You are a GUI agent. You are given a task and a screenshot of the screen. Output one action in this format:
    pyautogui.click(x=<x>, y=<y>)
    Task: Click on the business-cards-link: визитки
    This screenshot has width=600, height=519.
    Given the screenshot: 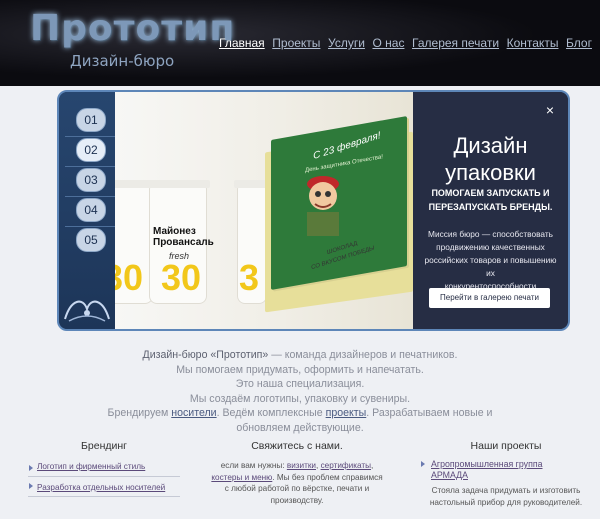 What is the action you would take?
    pyautogui.click(x=301, y=465)
    